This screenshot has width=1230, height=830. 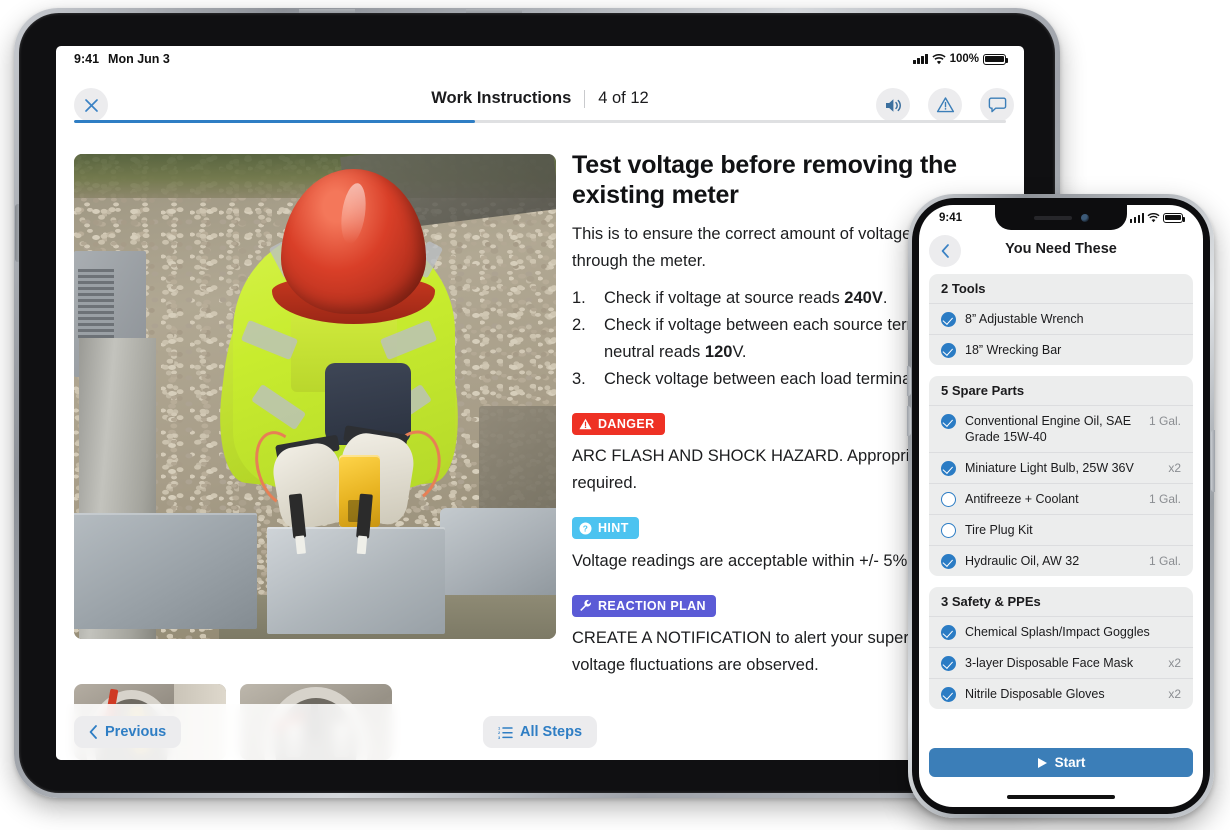 What do you see at coordinates (166, 571) in the screenshot?
I see `photo-meter-box-left` at bounding box center [166, 571].